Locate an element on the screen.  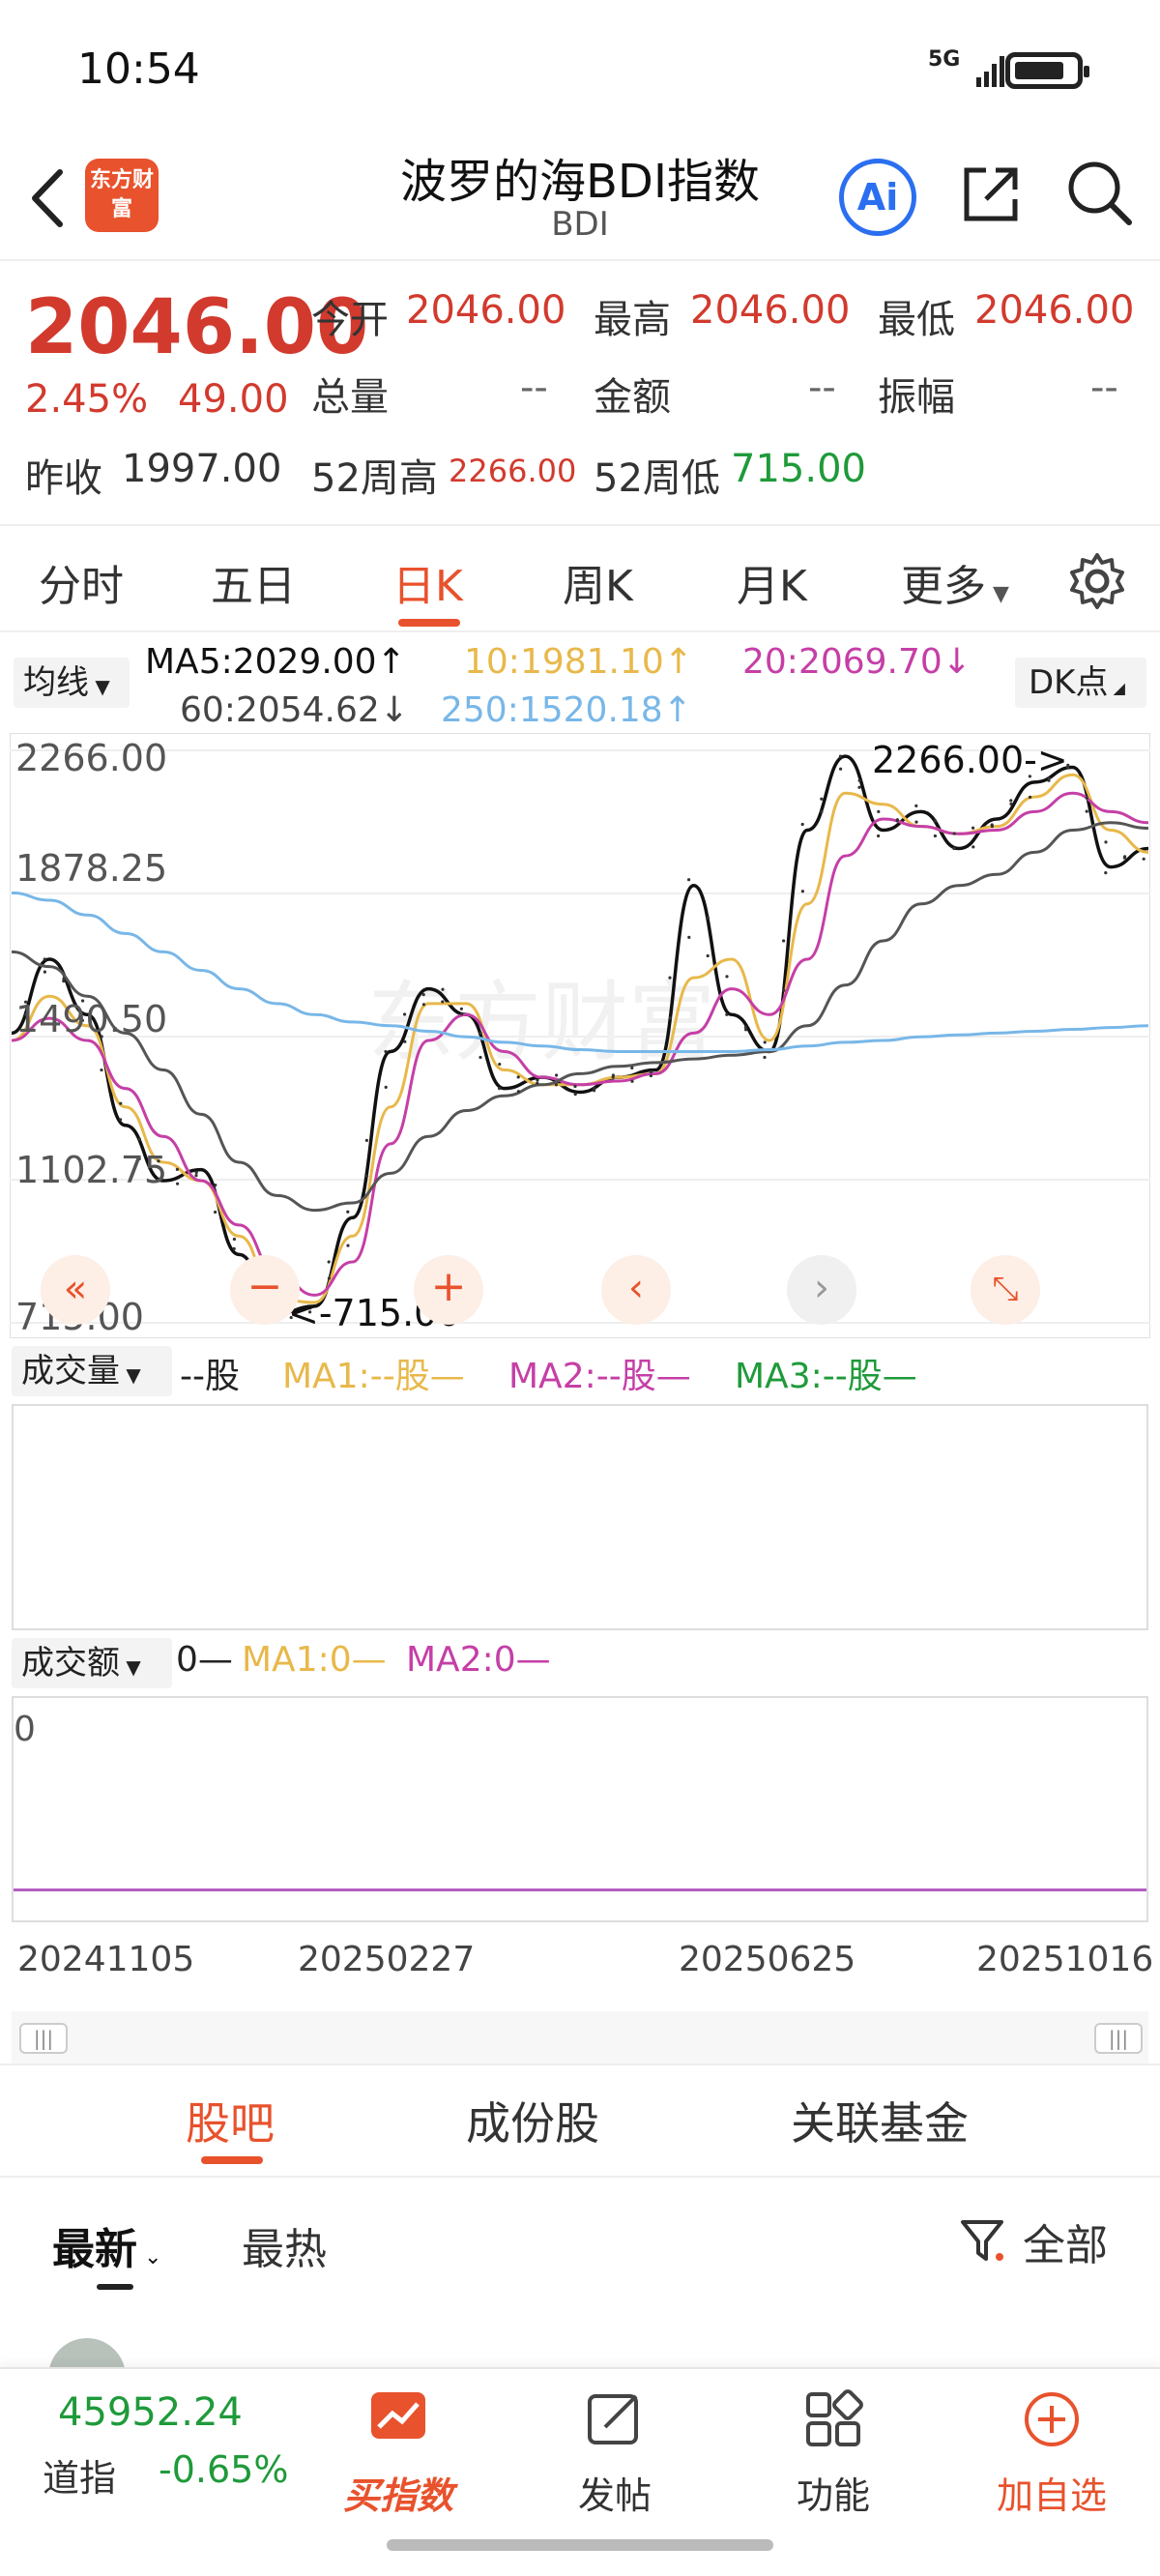
functions-button: 功能 is located at coordinates (834, 2453).